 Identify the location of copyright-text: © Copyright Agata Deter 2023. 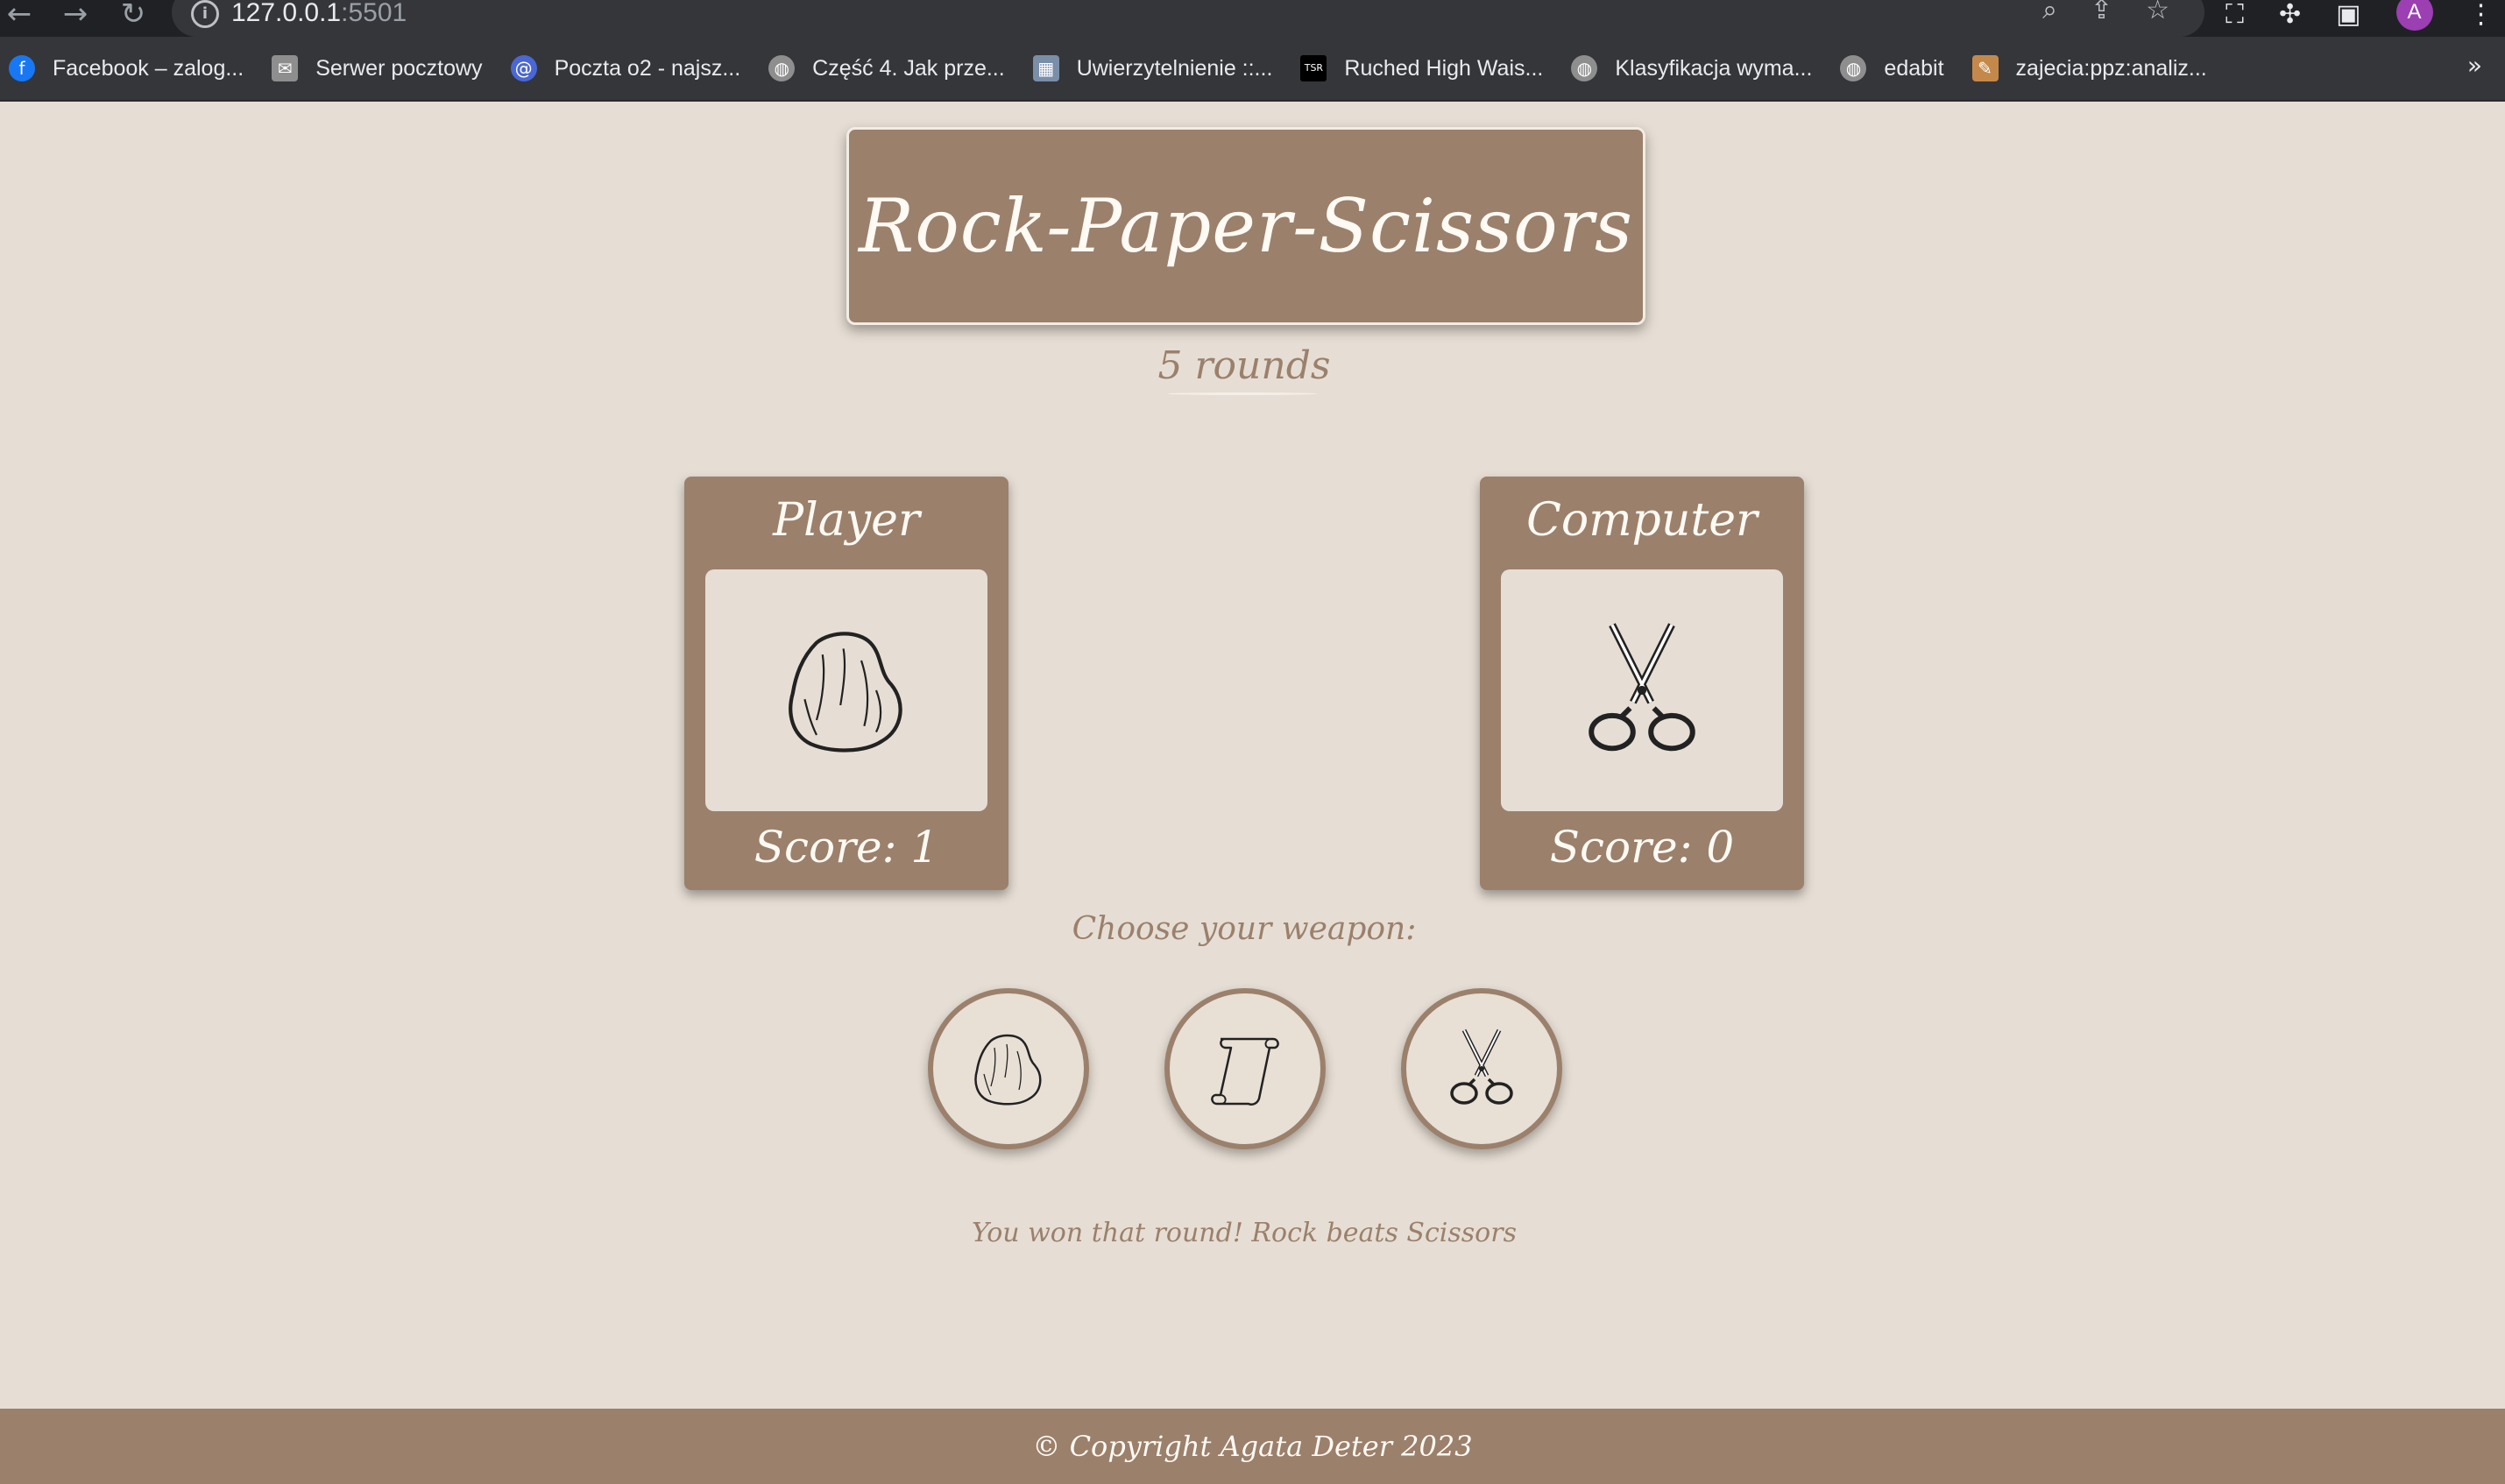
(1252, 1446).